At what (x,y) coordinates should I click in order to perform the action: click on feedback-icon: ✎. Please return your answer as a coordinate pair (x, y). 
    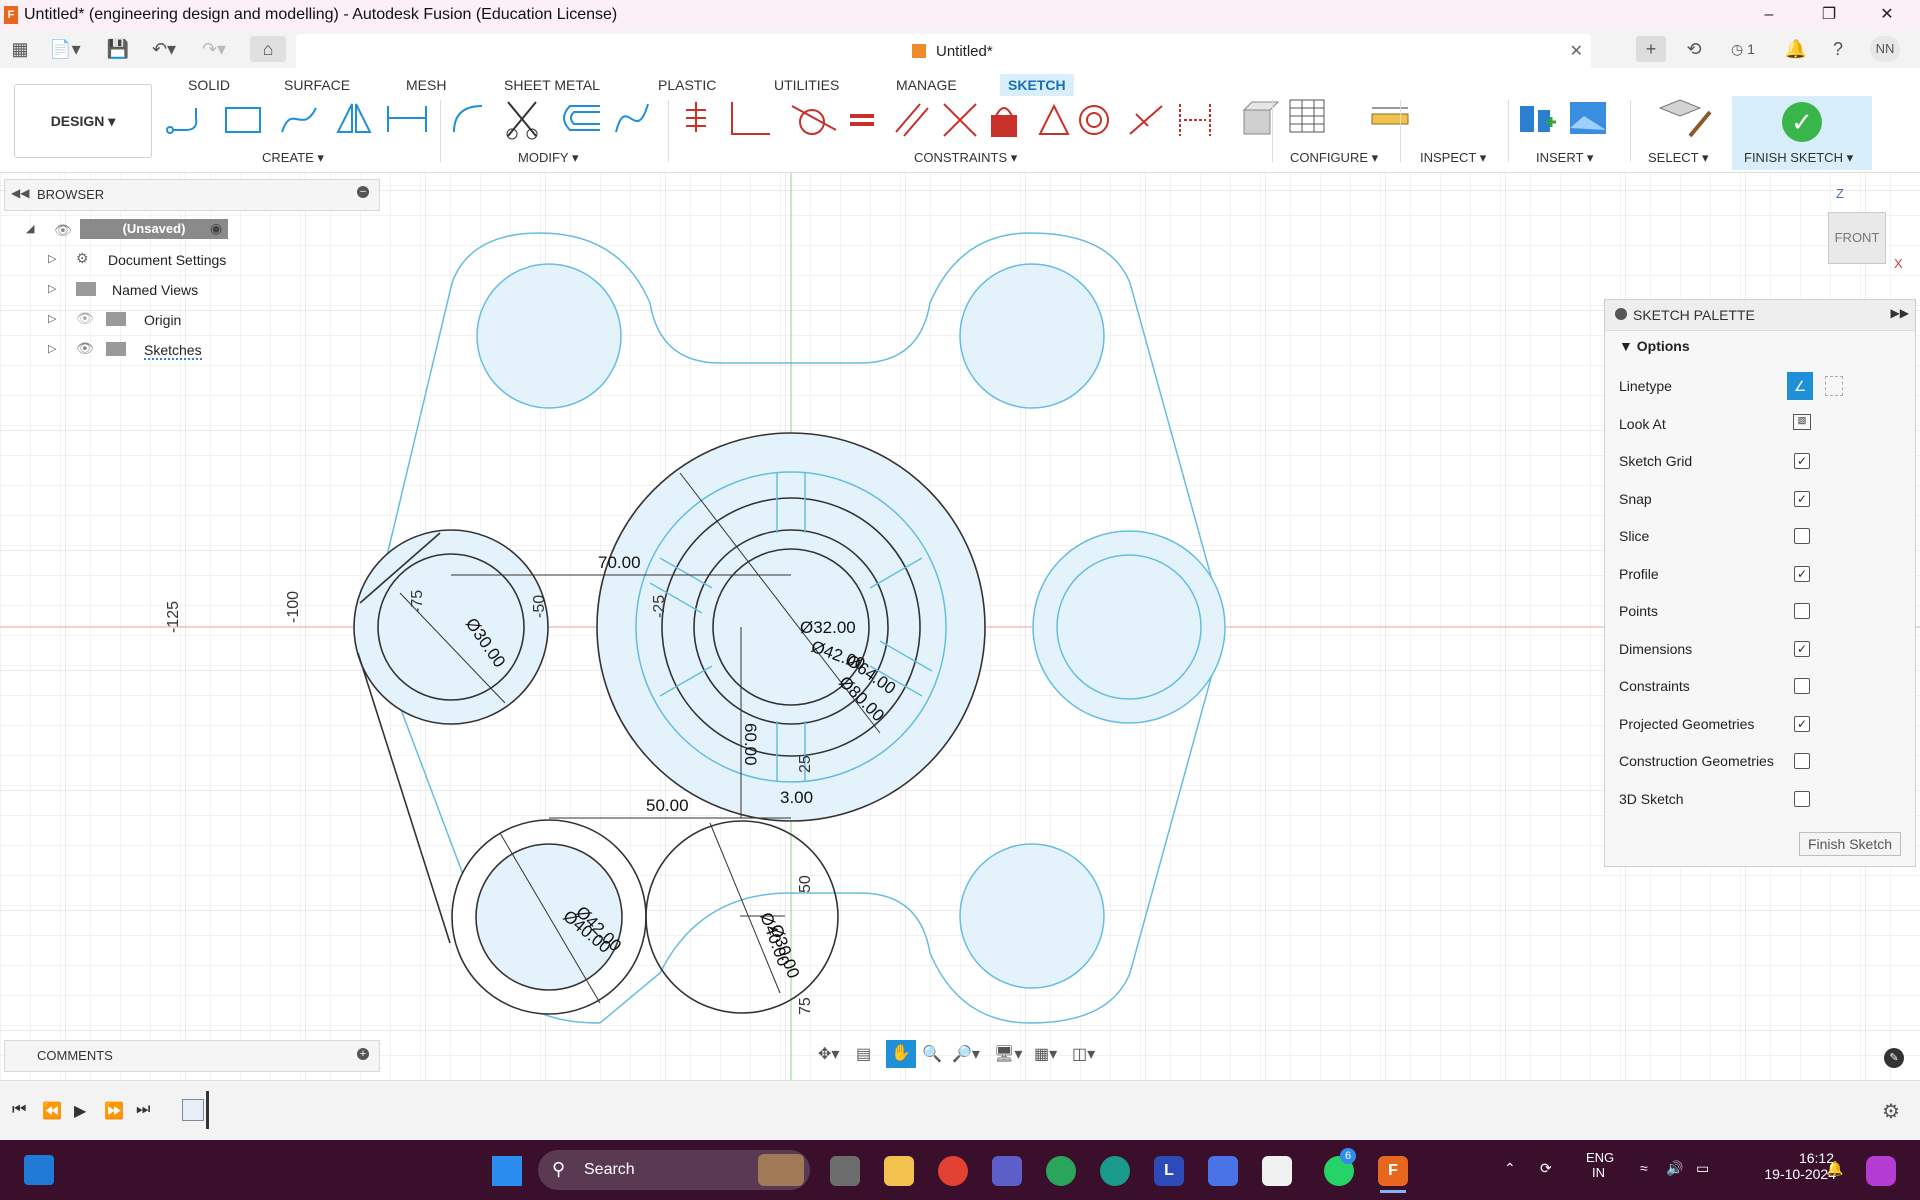
    Looking at the image, I should click on (1894, 1058).